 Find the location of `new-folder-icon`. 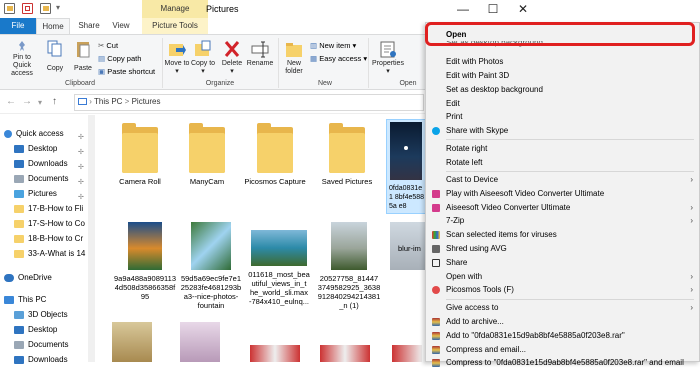

new-folder-icon is located at coordinates (294, 50).